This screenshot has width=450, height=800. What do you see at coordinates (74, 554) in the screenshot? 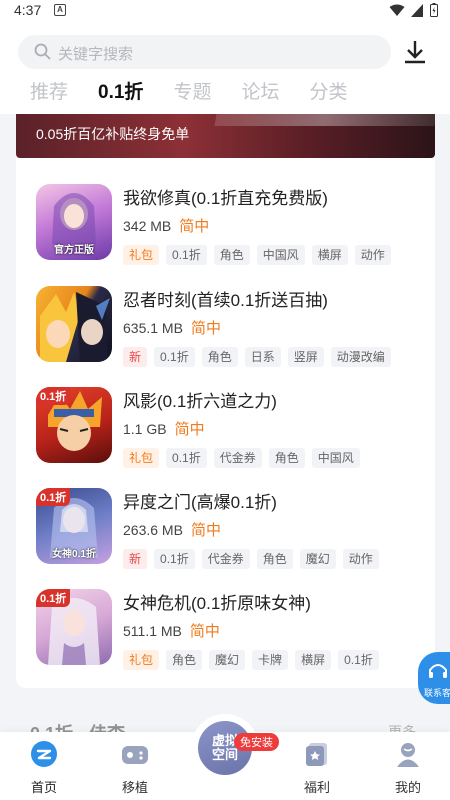
I see `icon-caption: 女神0.1折` at bounding box center [74, 554].